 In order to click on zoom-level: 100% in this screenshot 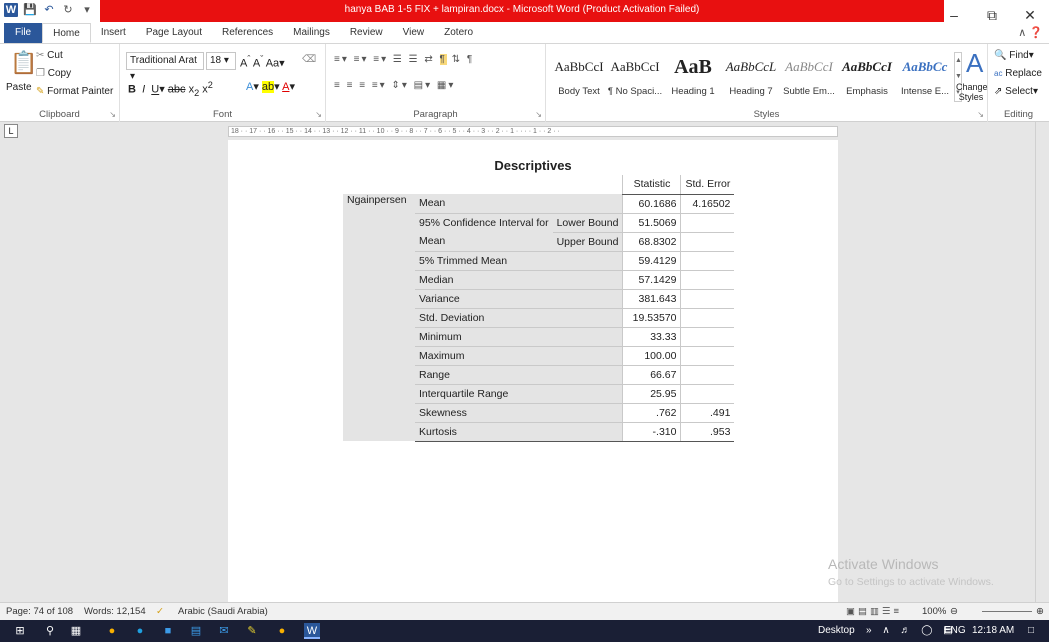, I will do `click(934, 611)`.